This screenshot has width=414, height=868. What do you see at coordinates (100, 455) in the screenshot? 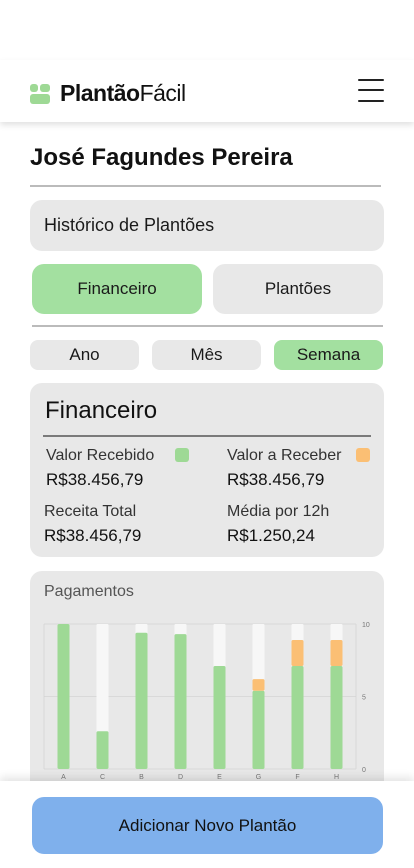
I see `valor-recebido-label: Valor Recebido` at bounding box center [100, 455].